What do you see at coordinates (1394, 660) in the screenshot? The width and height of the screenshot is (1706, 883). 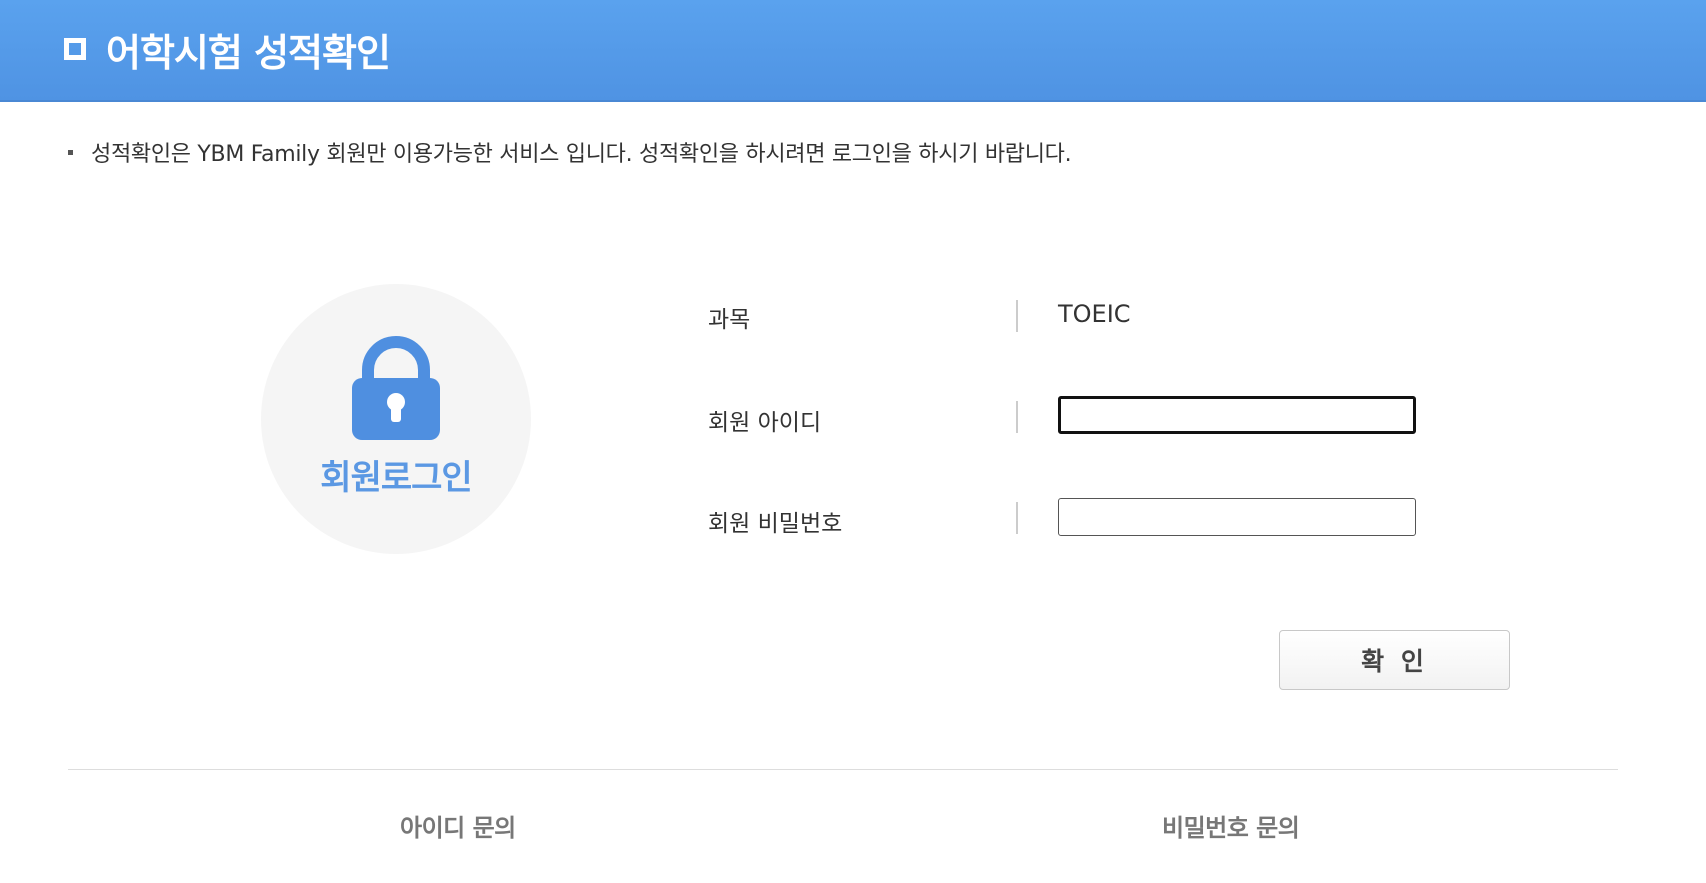 I see `confirm-button: 확 인` at bounding box center [1394, 660].